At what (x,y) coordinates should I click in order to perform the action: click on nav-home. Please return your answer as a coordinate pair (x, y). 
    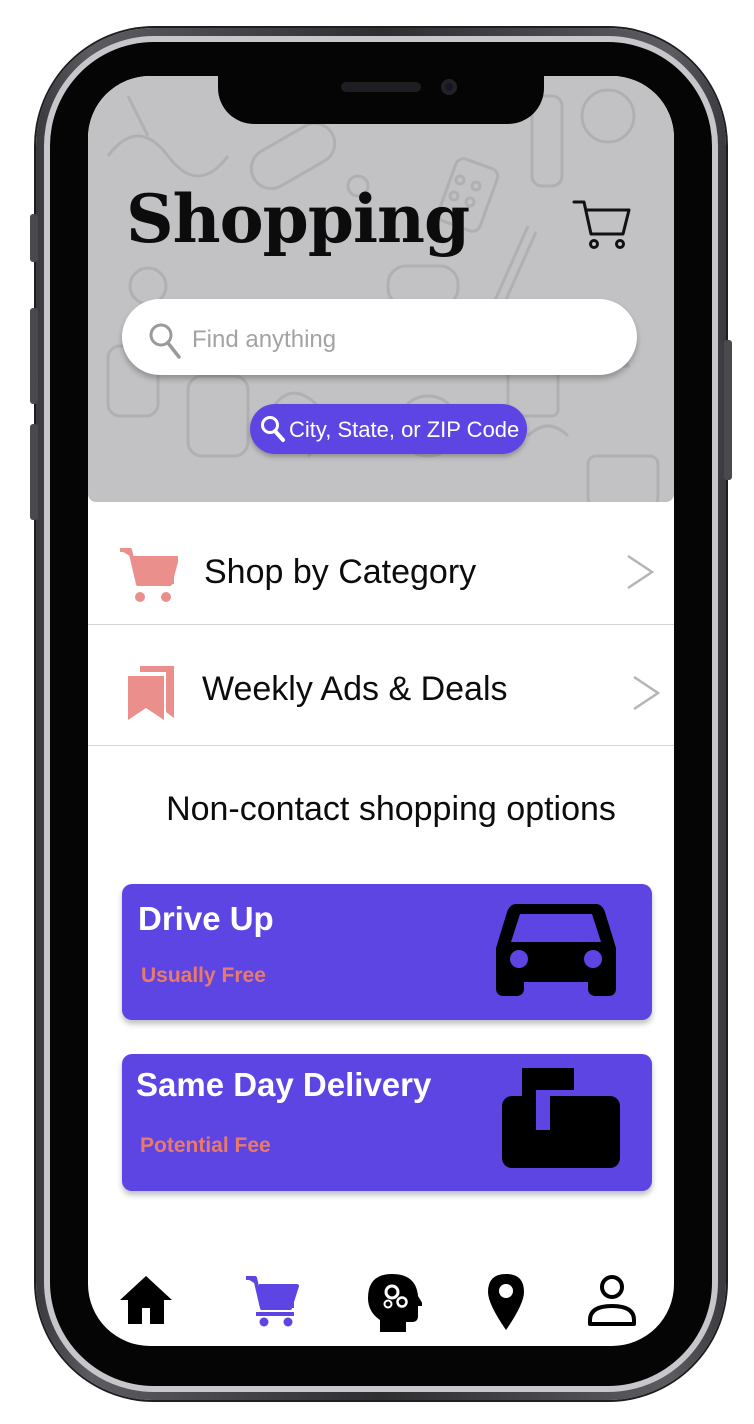
    Looking at the image, I should click on (146, 1300).